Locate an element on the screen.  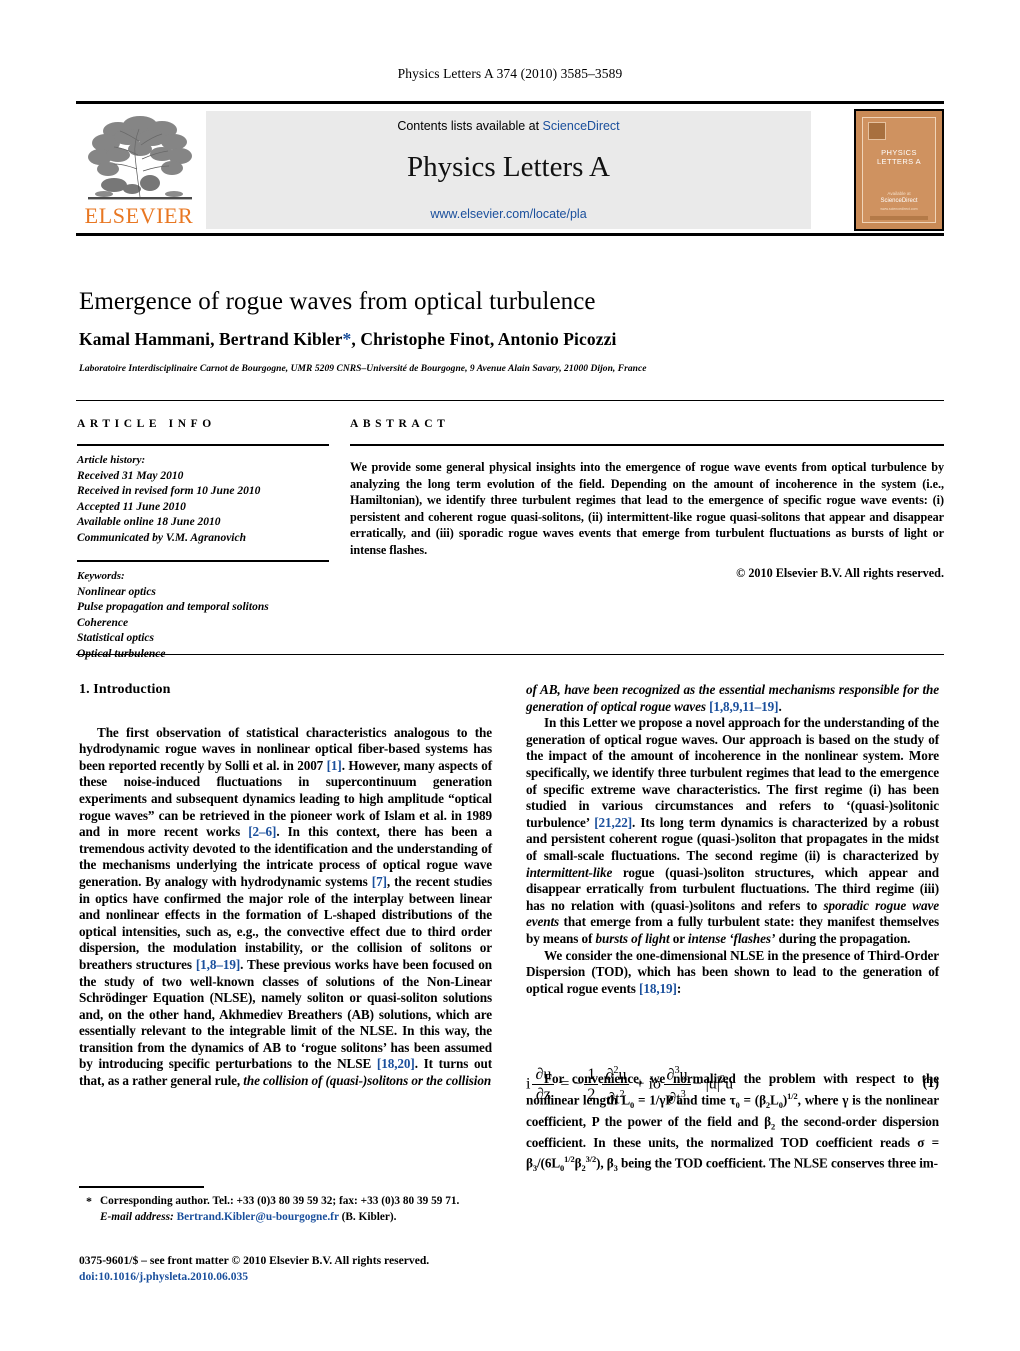
eq-d3-den-order: 3 is located at coordinates (683, 1095).